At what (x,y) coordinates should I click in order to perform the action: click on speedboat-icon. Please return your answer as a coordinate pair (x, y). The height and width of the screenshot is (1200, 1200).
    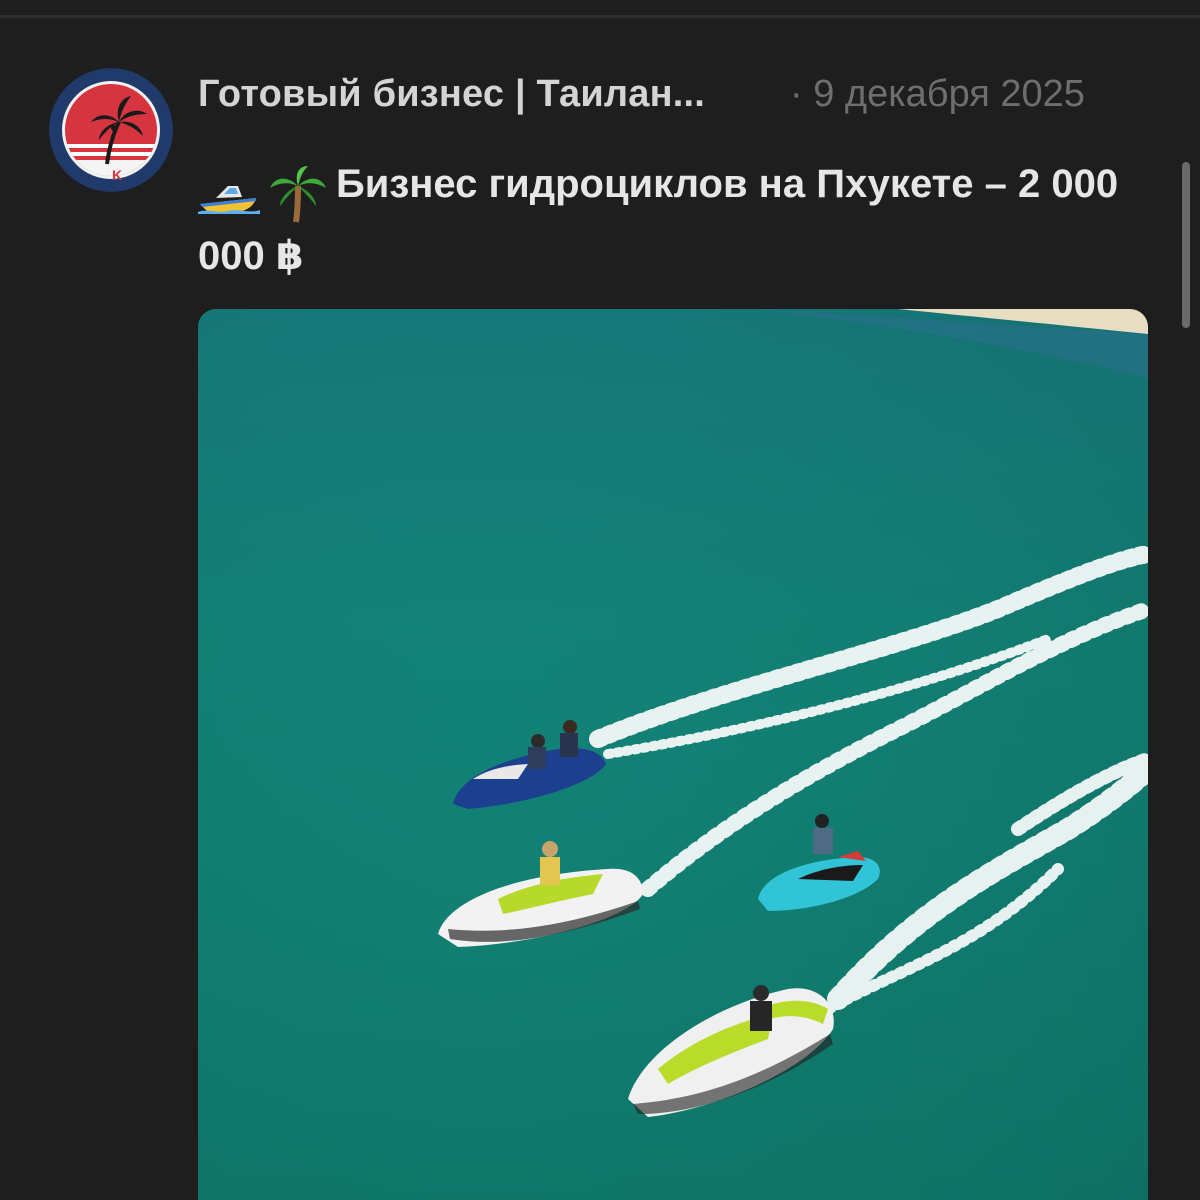
    Looking at the image, I should click on (229, 192).